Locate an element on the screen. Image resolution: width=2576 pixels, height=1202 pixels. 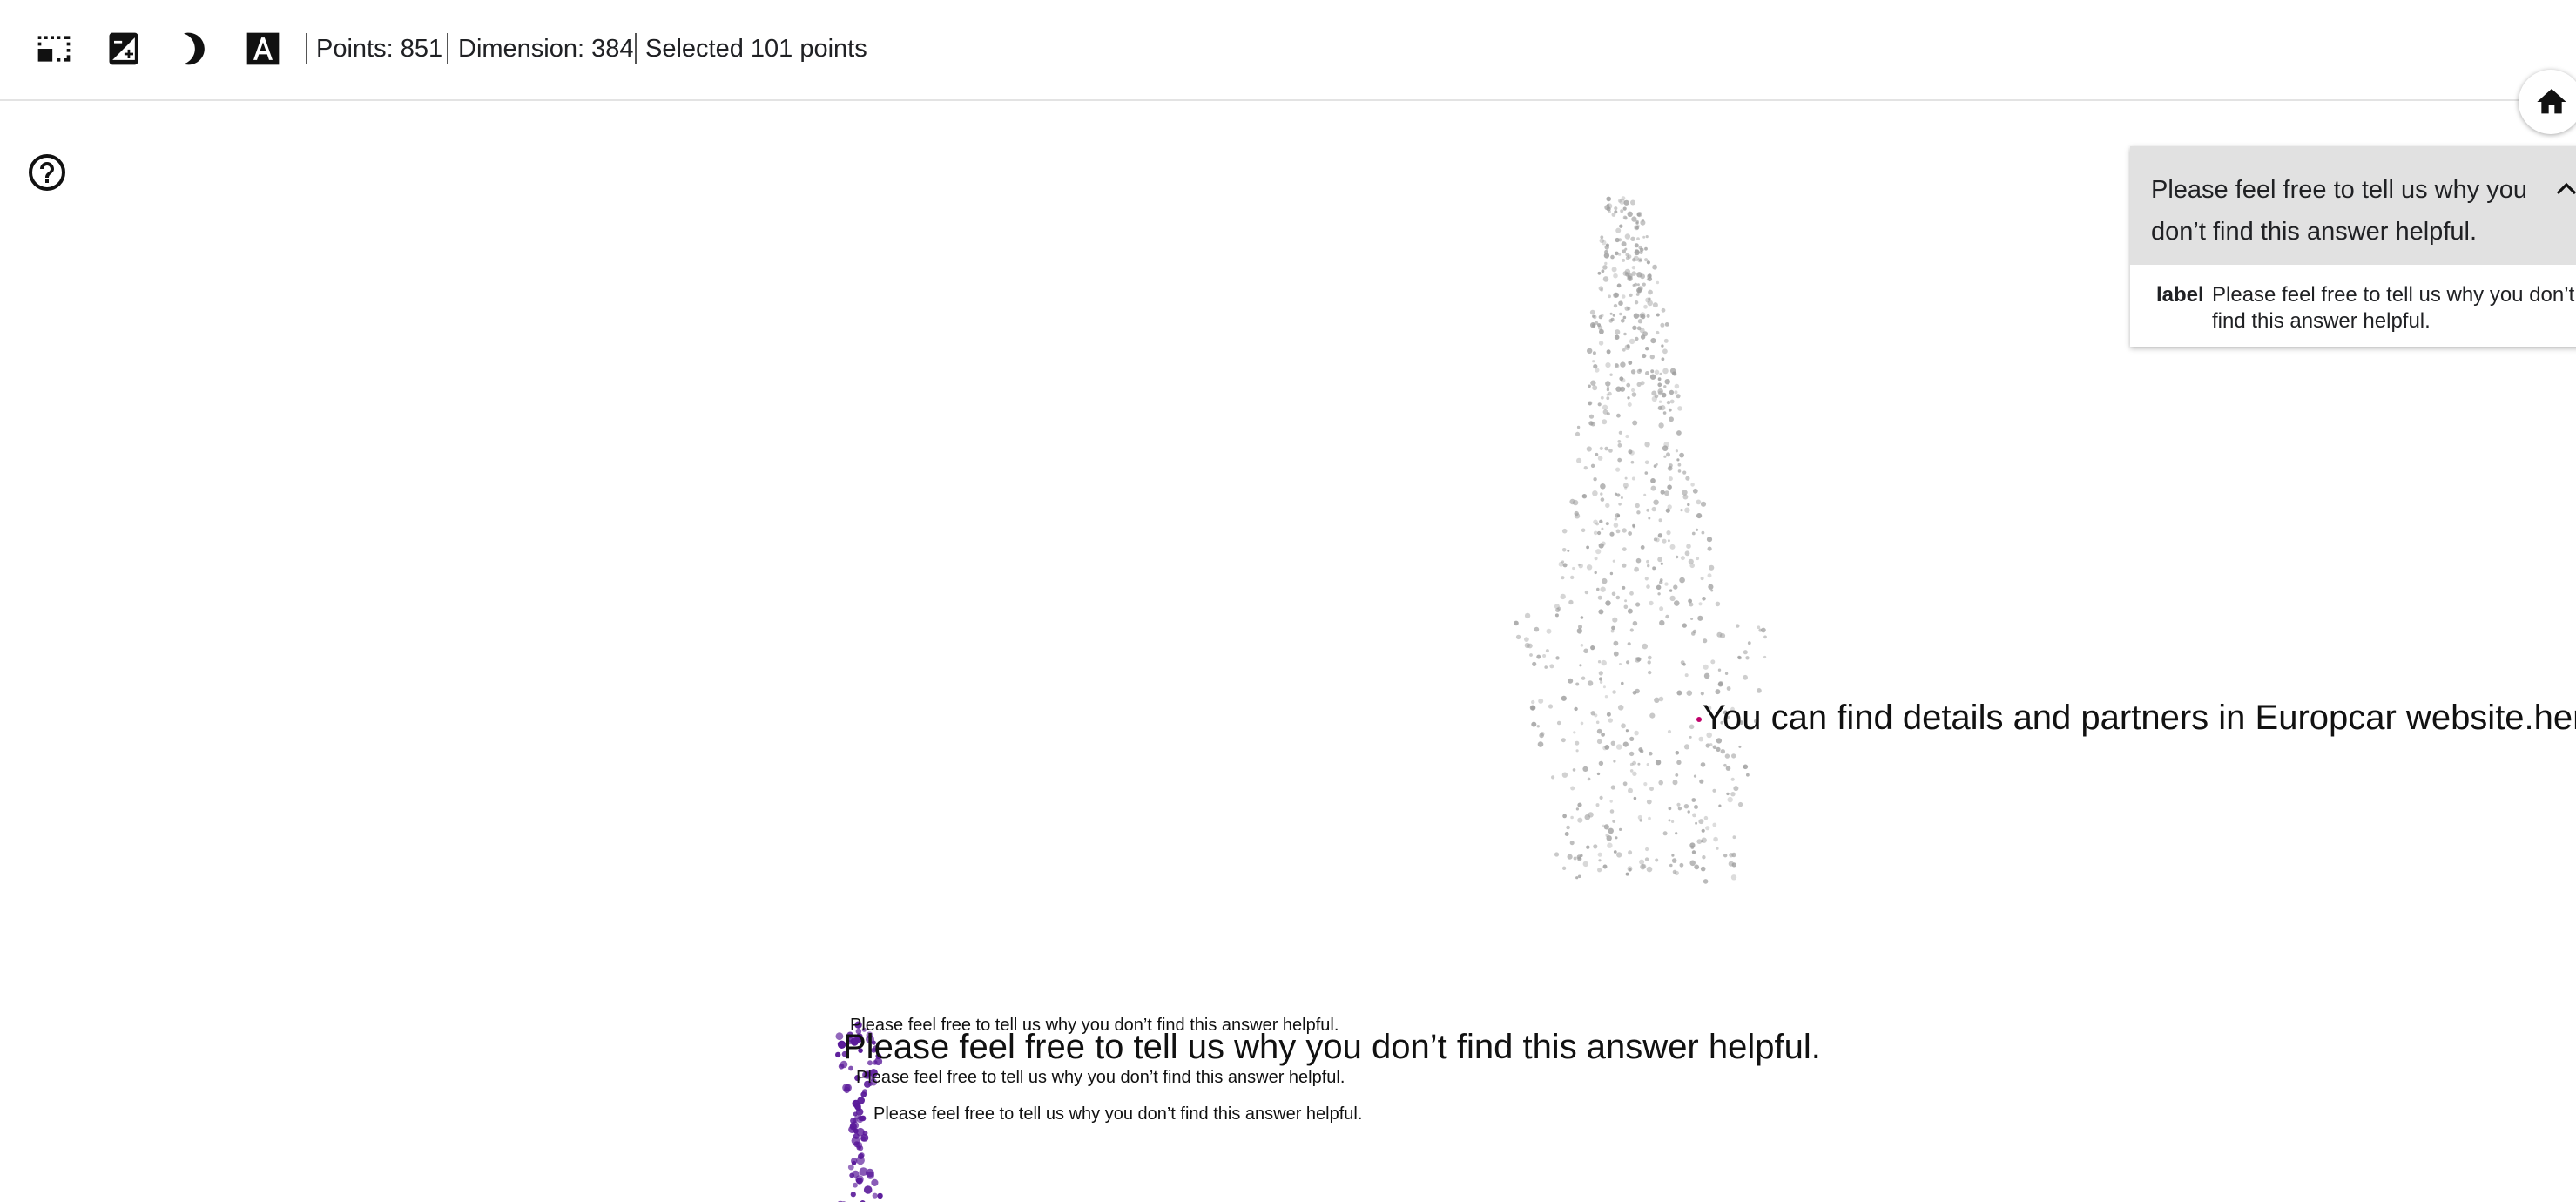
chevron-up-icon is located at coordinates (2564, 188).